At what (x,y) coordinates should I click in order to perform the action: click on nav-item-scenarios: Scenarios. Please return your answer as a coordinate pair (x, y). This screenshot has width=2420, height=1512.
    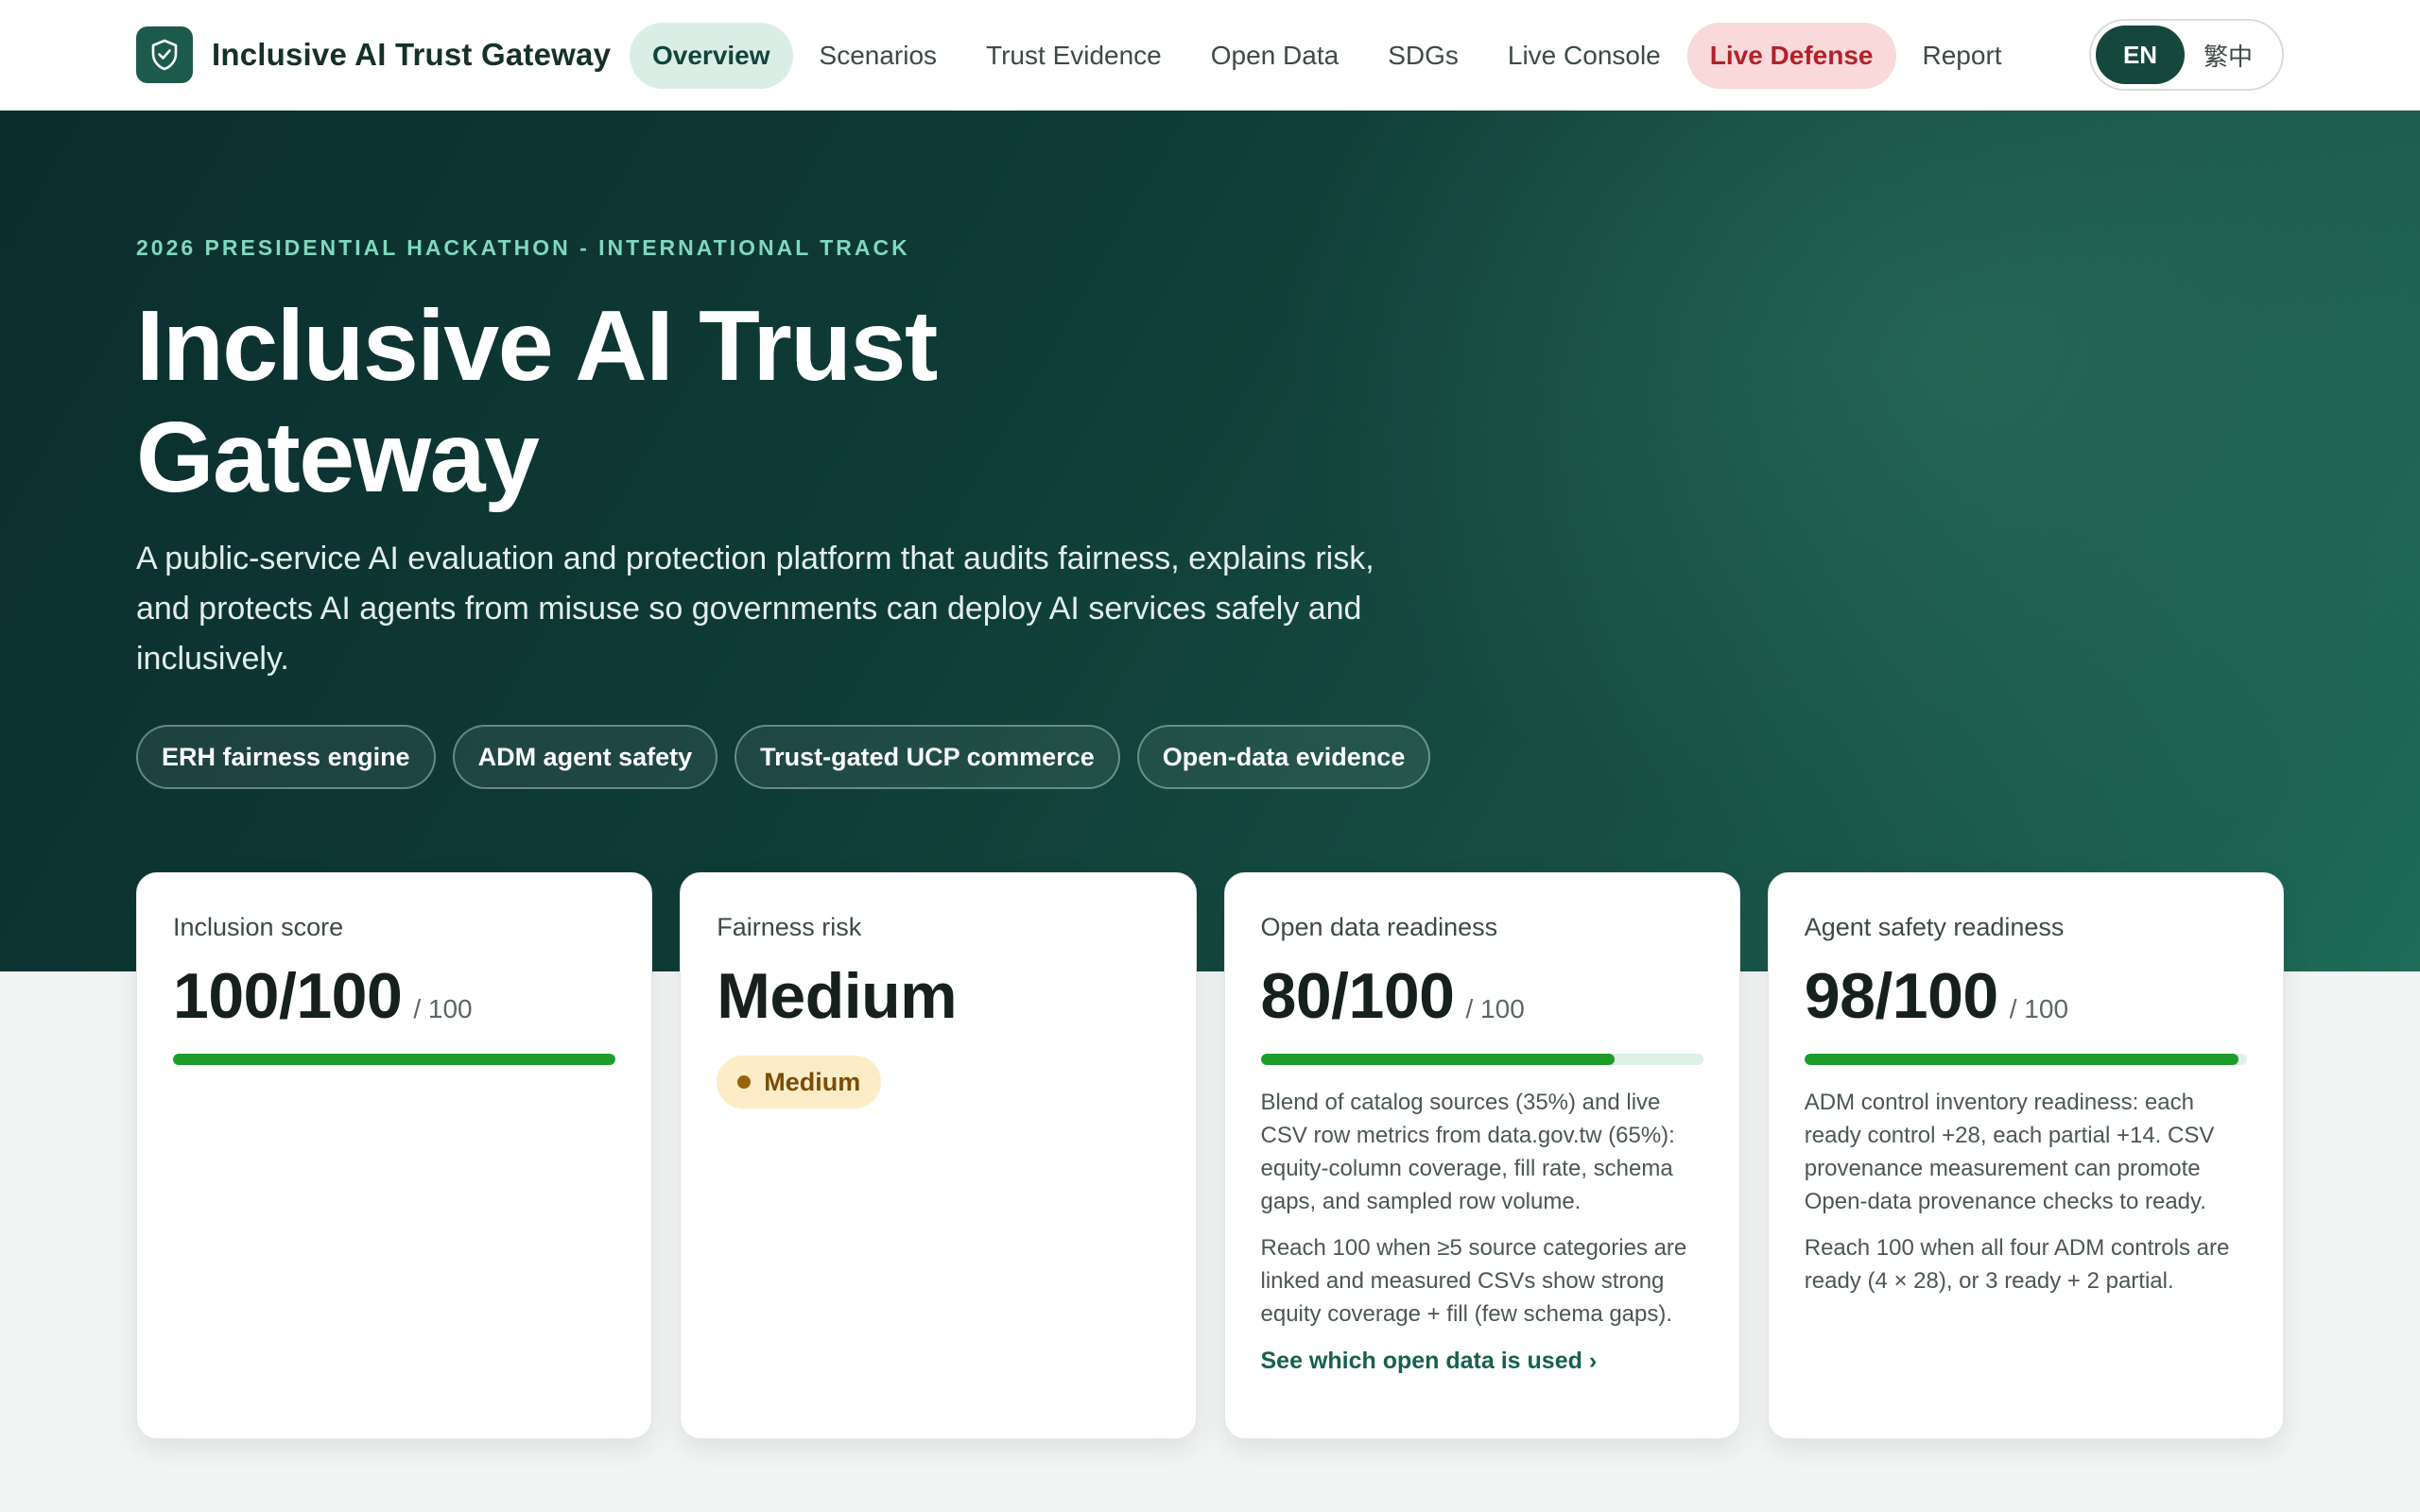
    Looking at the image, I should click on (878, 56).